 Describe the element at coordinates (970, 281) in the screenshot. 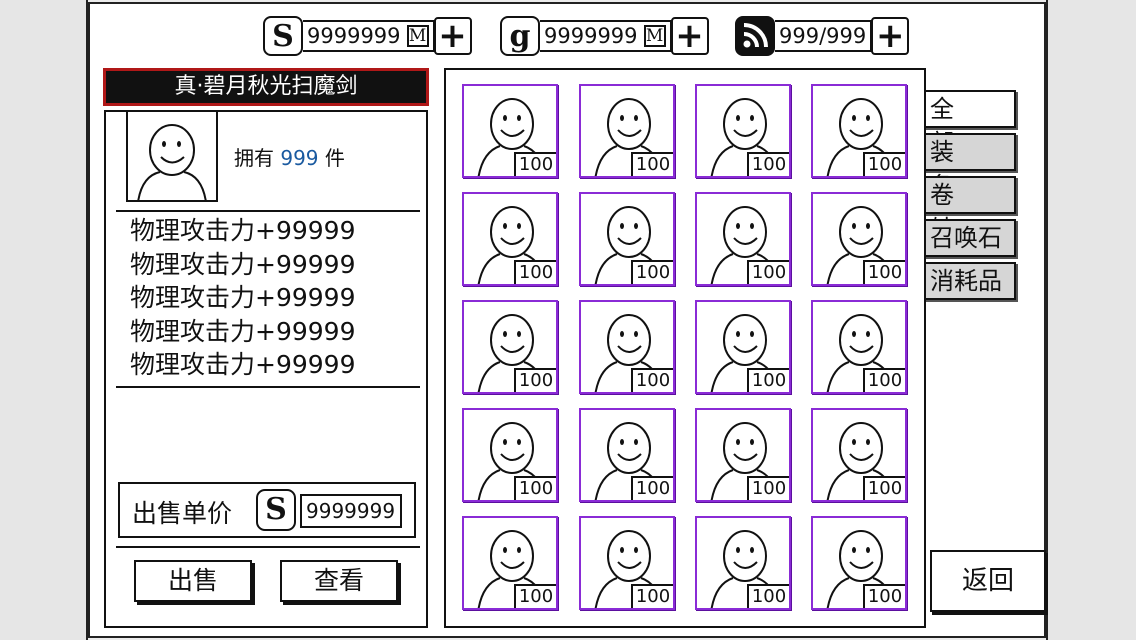

I see `tab-consumables: 消耗品` at that location.